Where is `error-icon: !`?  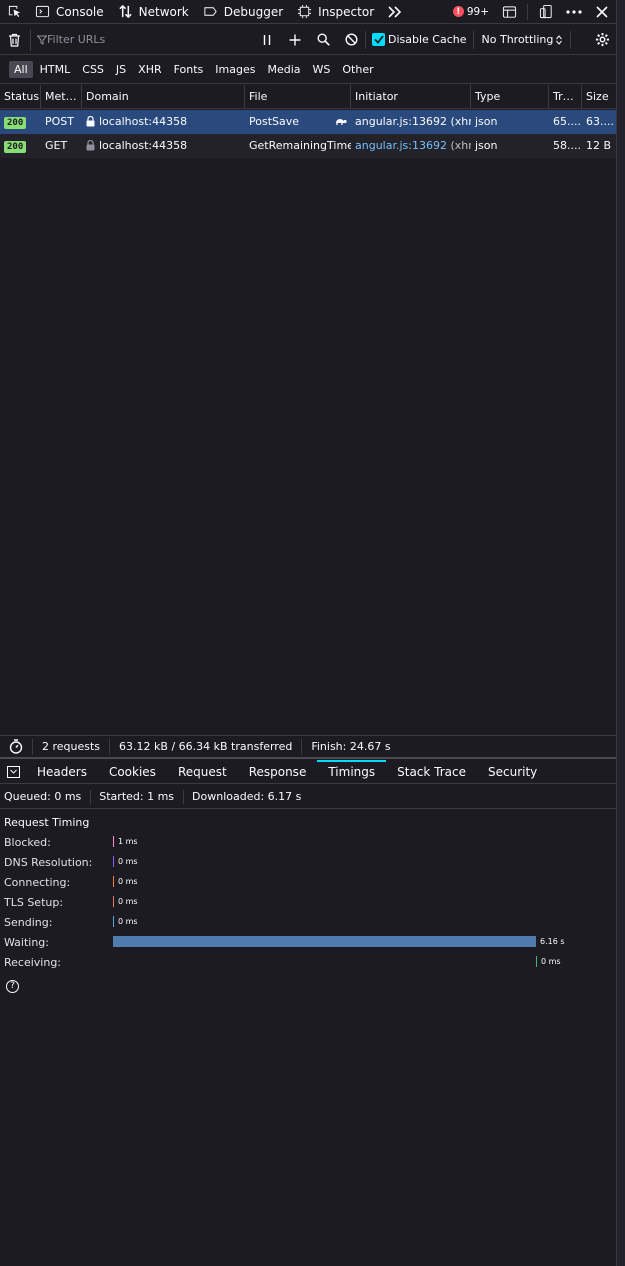 error-icon: ! is located at coordinates (458, 11).